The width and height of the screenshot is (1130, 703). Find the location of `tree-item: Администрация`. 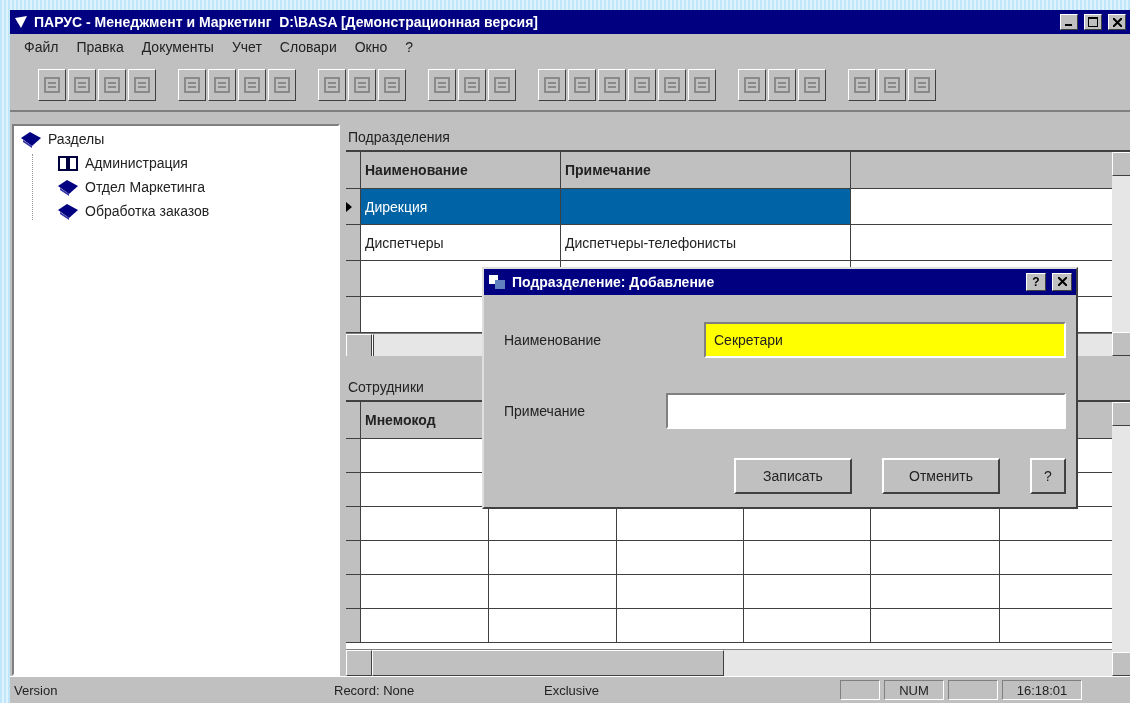

tree-item: Администрация is located at coordinates (136, 163).